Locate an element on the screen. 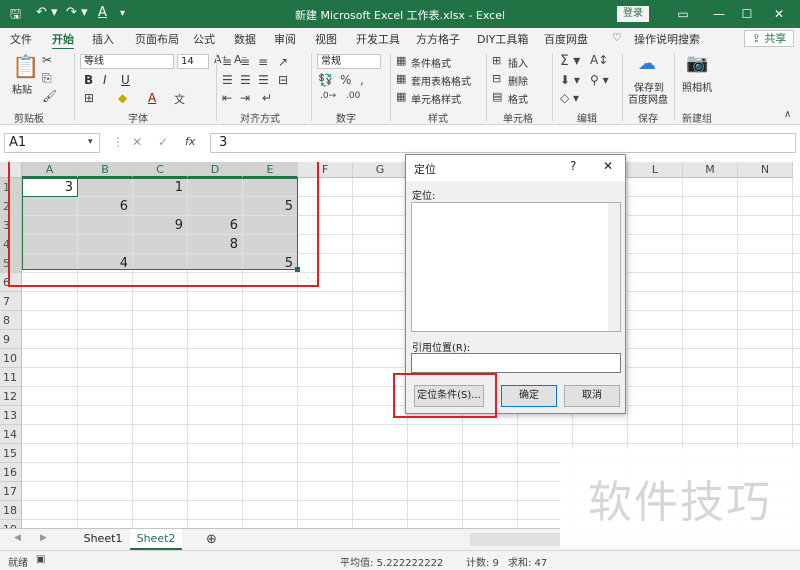 This screenshot has height=570, width=800. wrap-text-icon: ↵ is located at coordinates (267, 98).